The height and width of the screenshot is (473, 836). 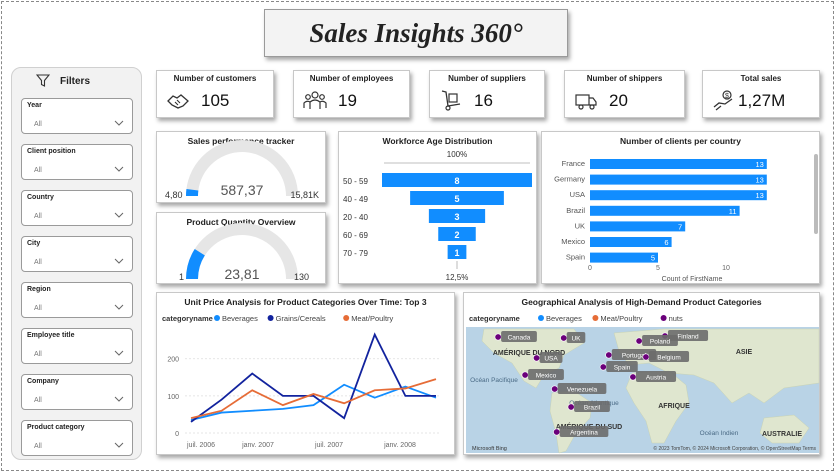 I want to click on map-country-tag: Austria, so click(x=656, y=378).